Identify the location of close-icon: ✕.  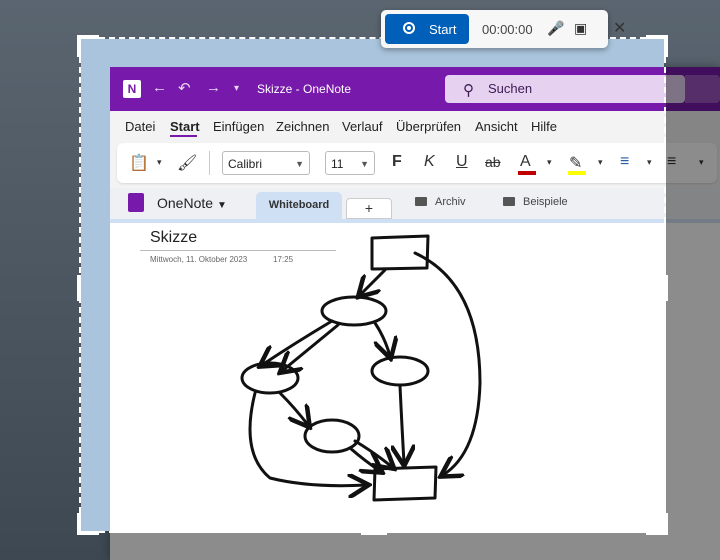
(619, 28).